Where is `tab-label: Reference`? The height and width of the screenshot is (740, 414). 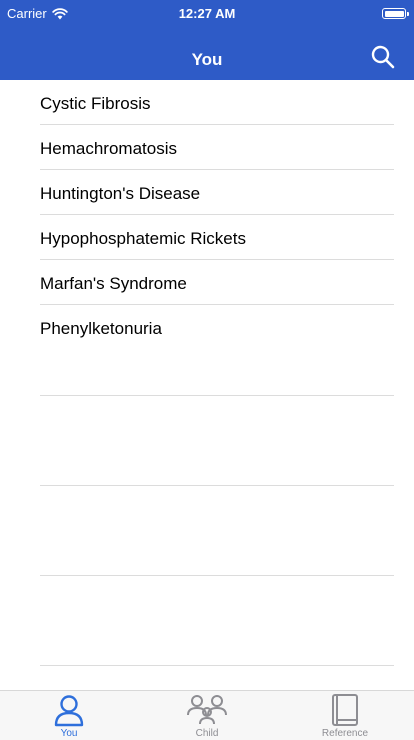 tab-label: Reference is located at coordinates (345, 733).